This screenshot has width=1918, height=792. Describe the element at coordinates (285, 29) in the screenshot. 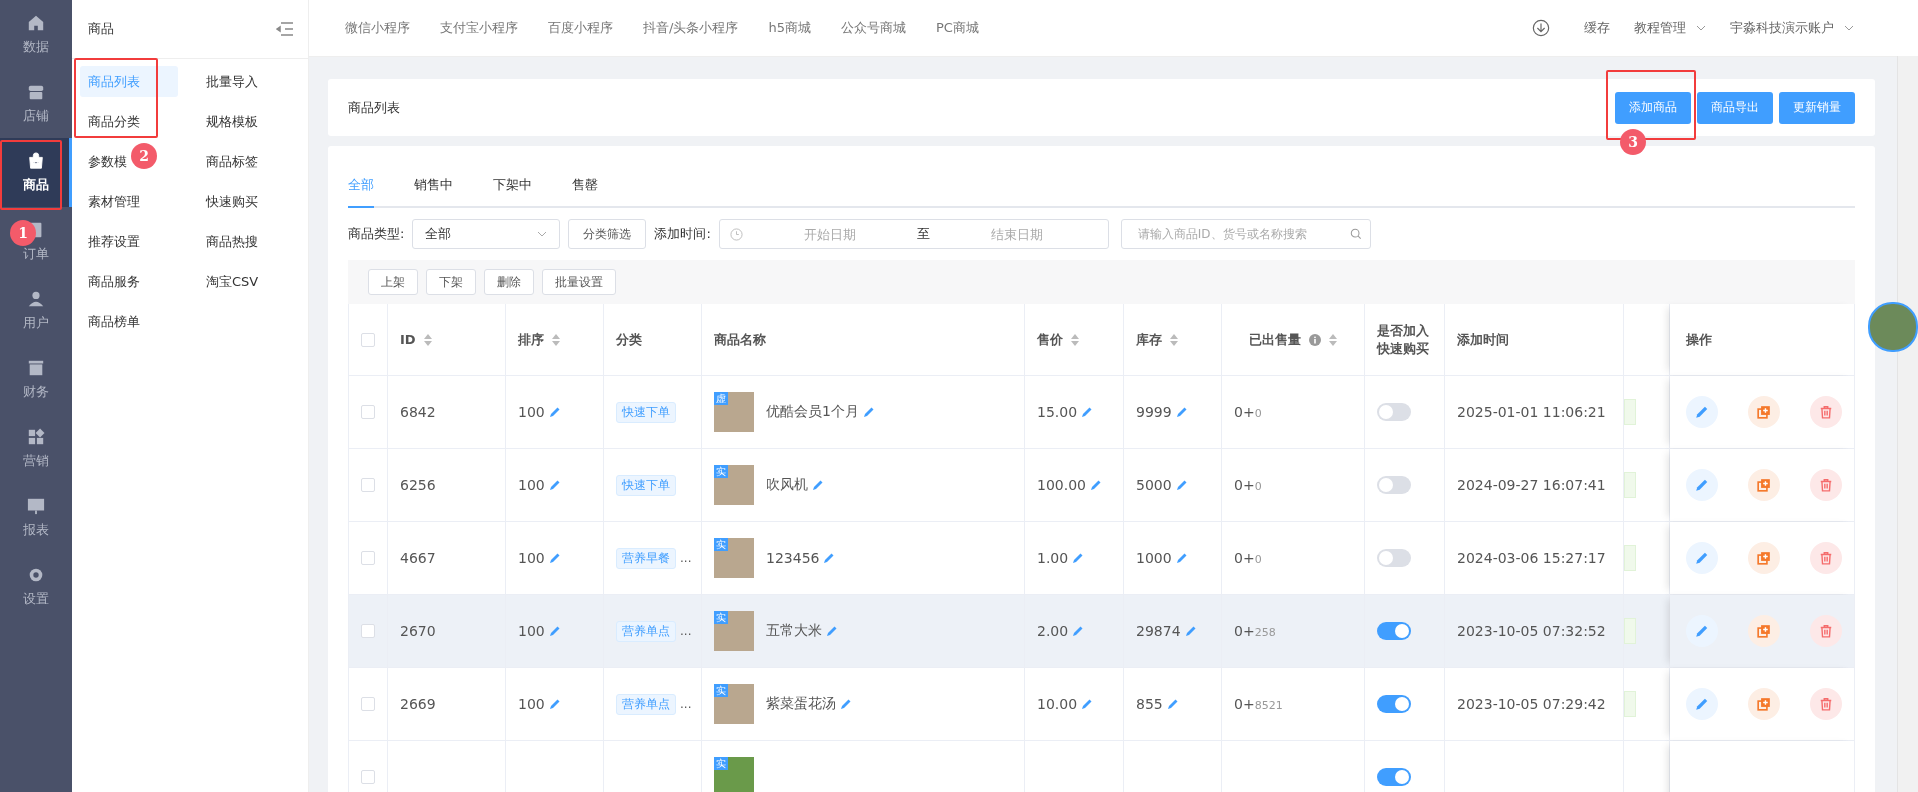

I see `collapse-menu-icon` at that location.